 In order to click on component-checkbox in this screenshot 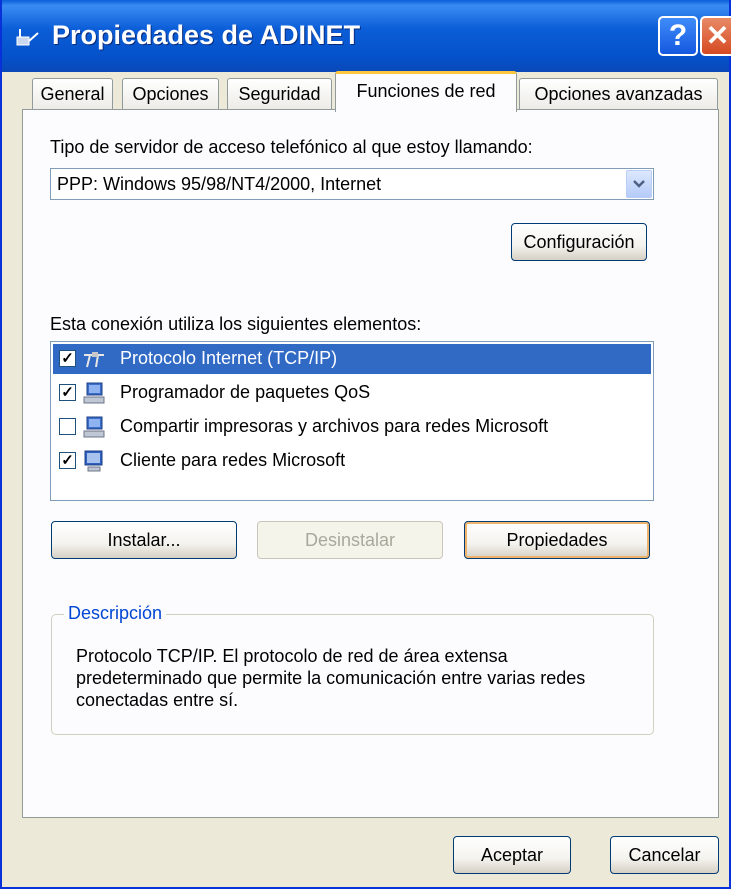, I will do `click(67, 426)`.